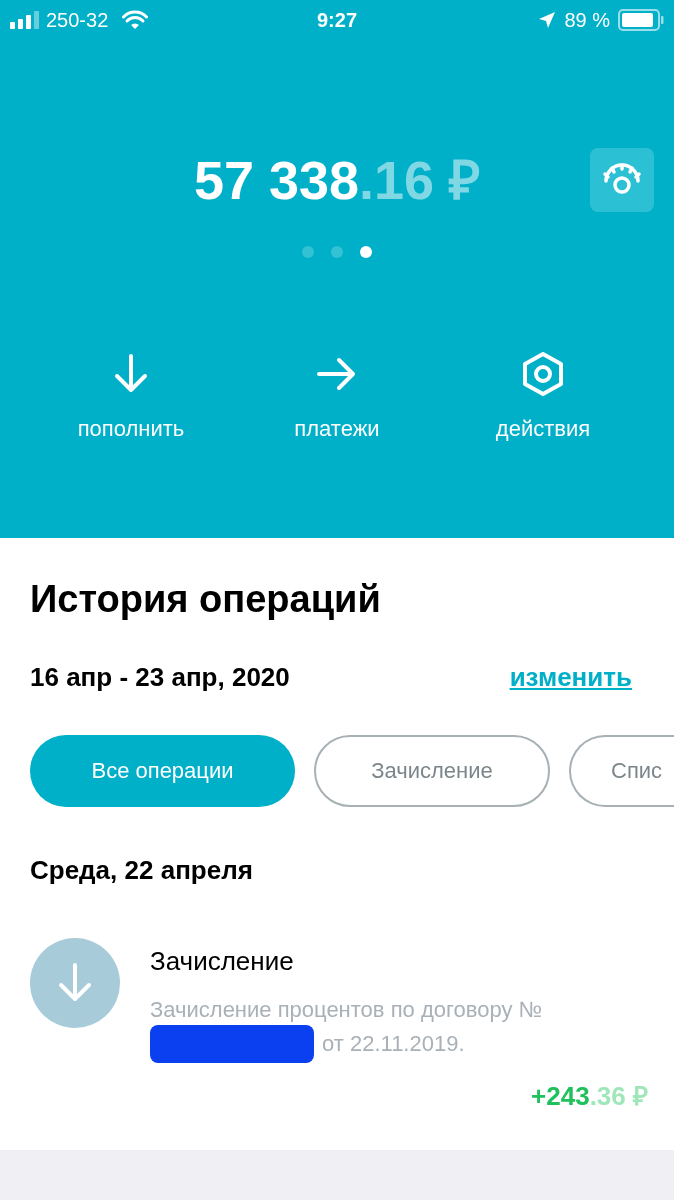  What do you see at coordinates (347, 1009) in the screenshot?
I see `operation-description: Зачисление процентов по договору №` at bounding box center [347, 1009].